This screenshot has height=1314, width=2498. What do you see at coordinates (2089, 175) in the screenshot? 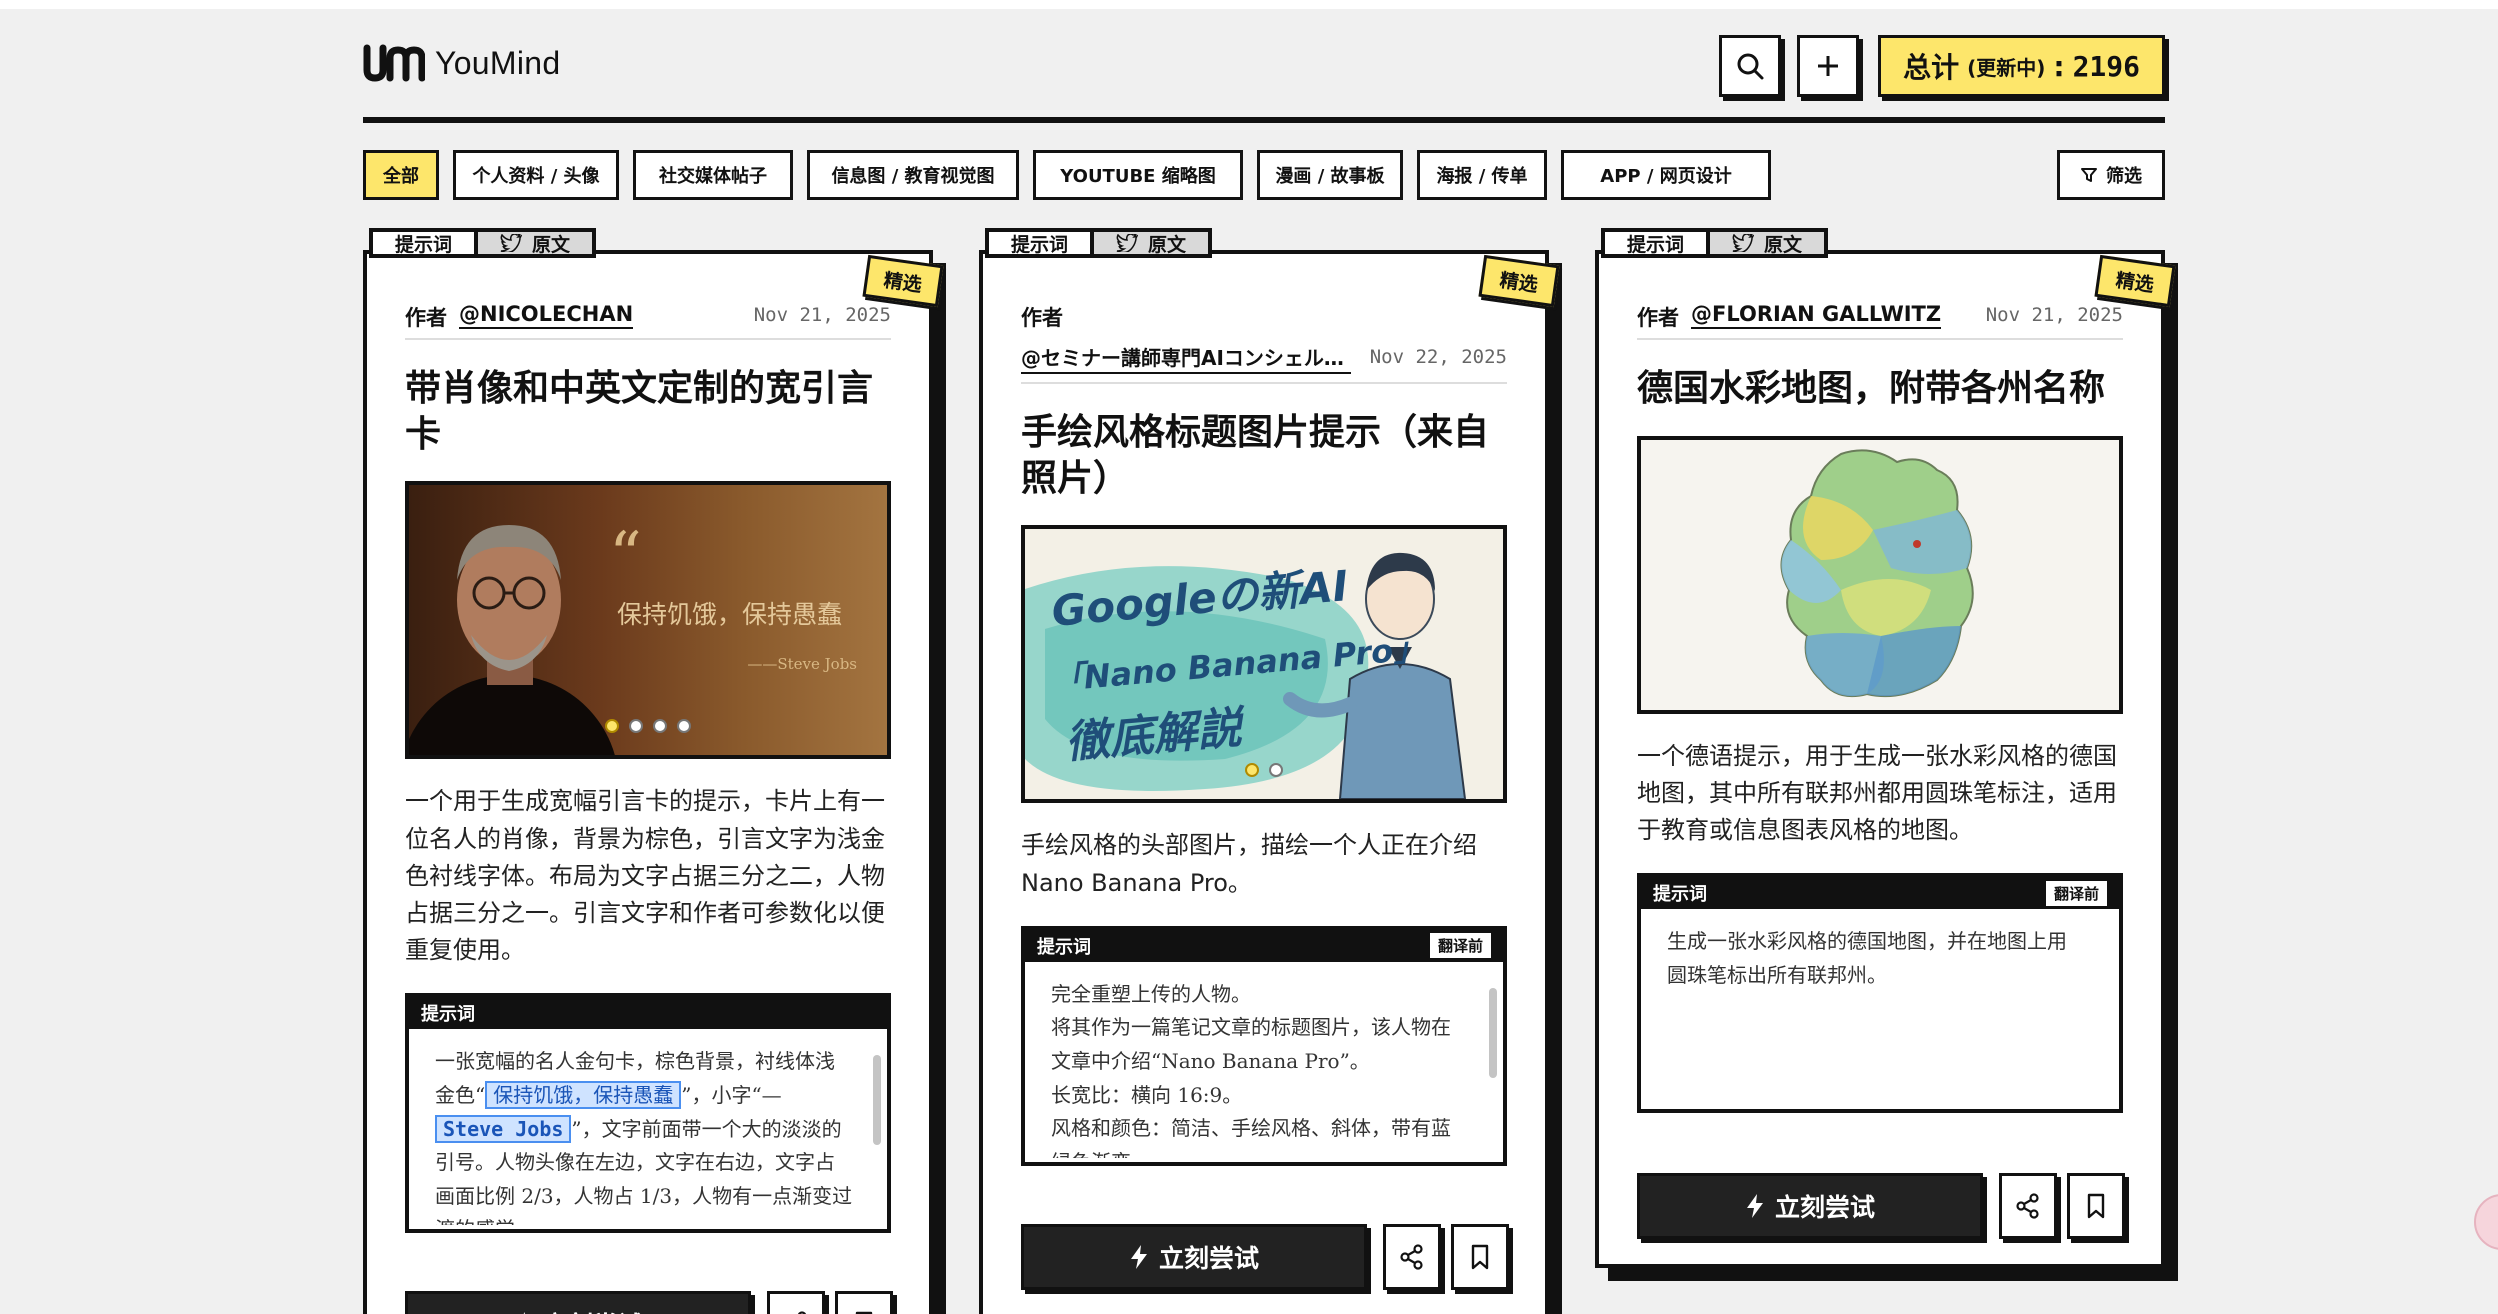
I see `funnel-icon` at bounding box center [2089, 175].